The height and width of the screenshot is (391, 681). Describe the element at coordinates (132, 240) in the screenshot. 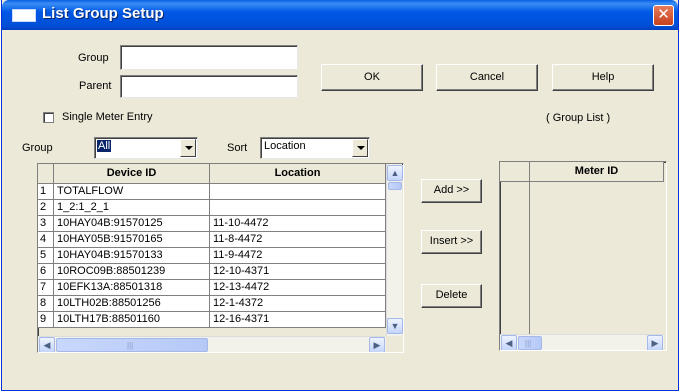

I see `device-id-cell: 10HAY05B:91570165` at that location.